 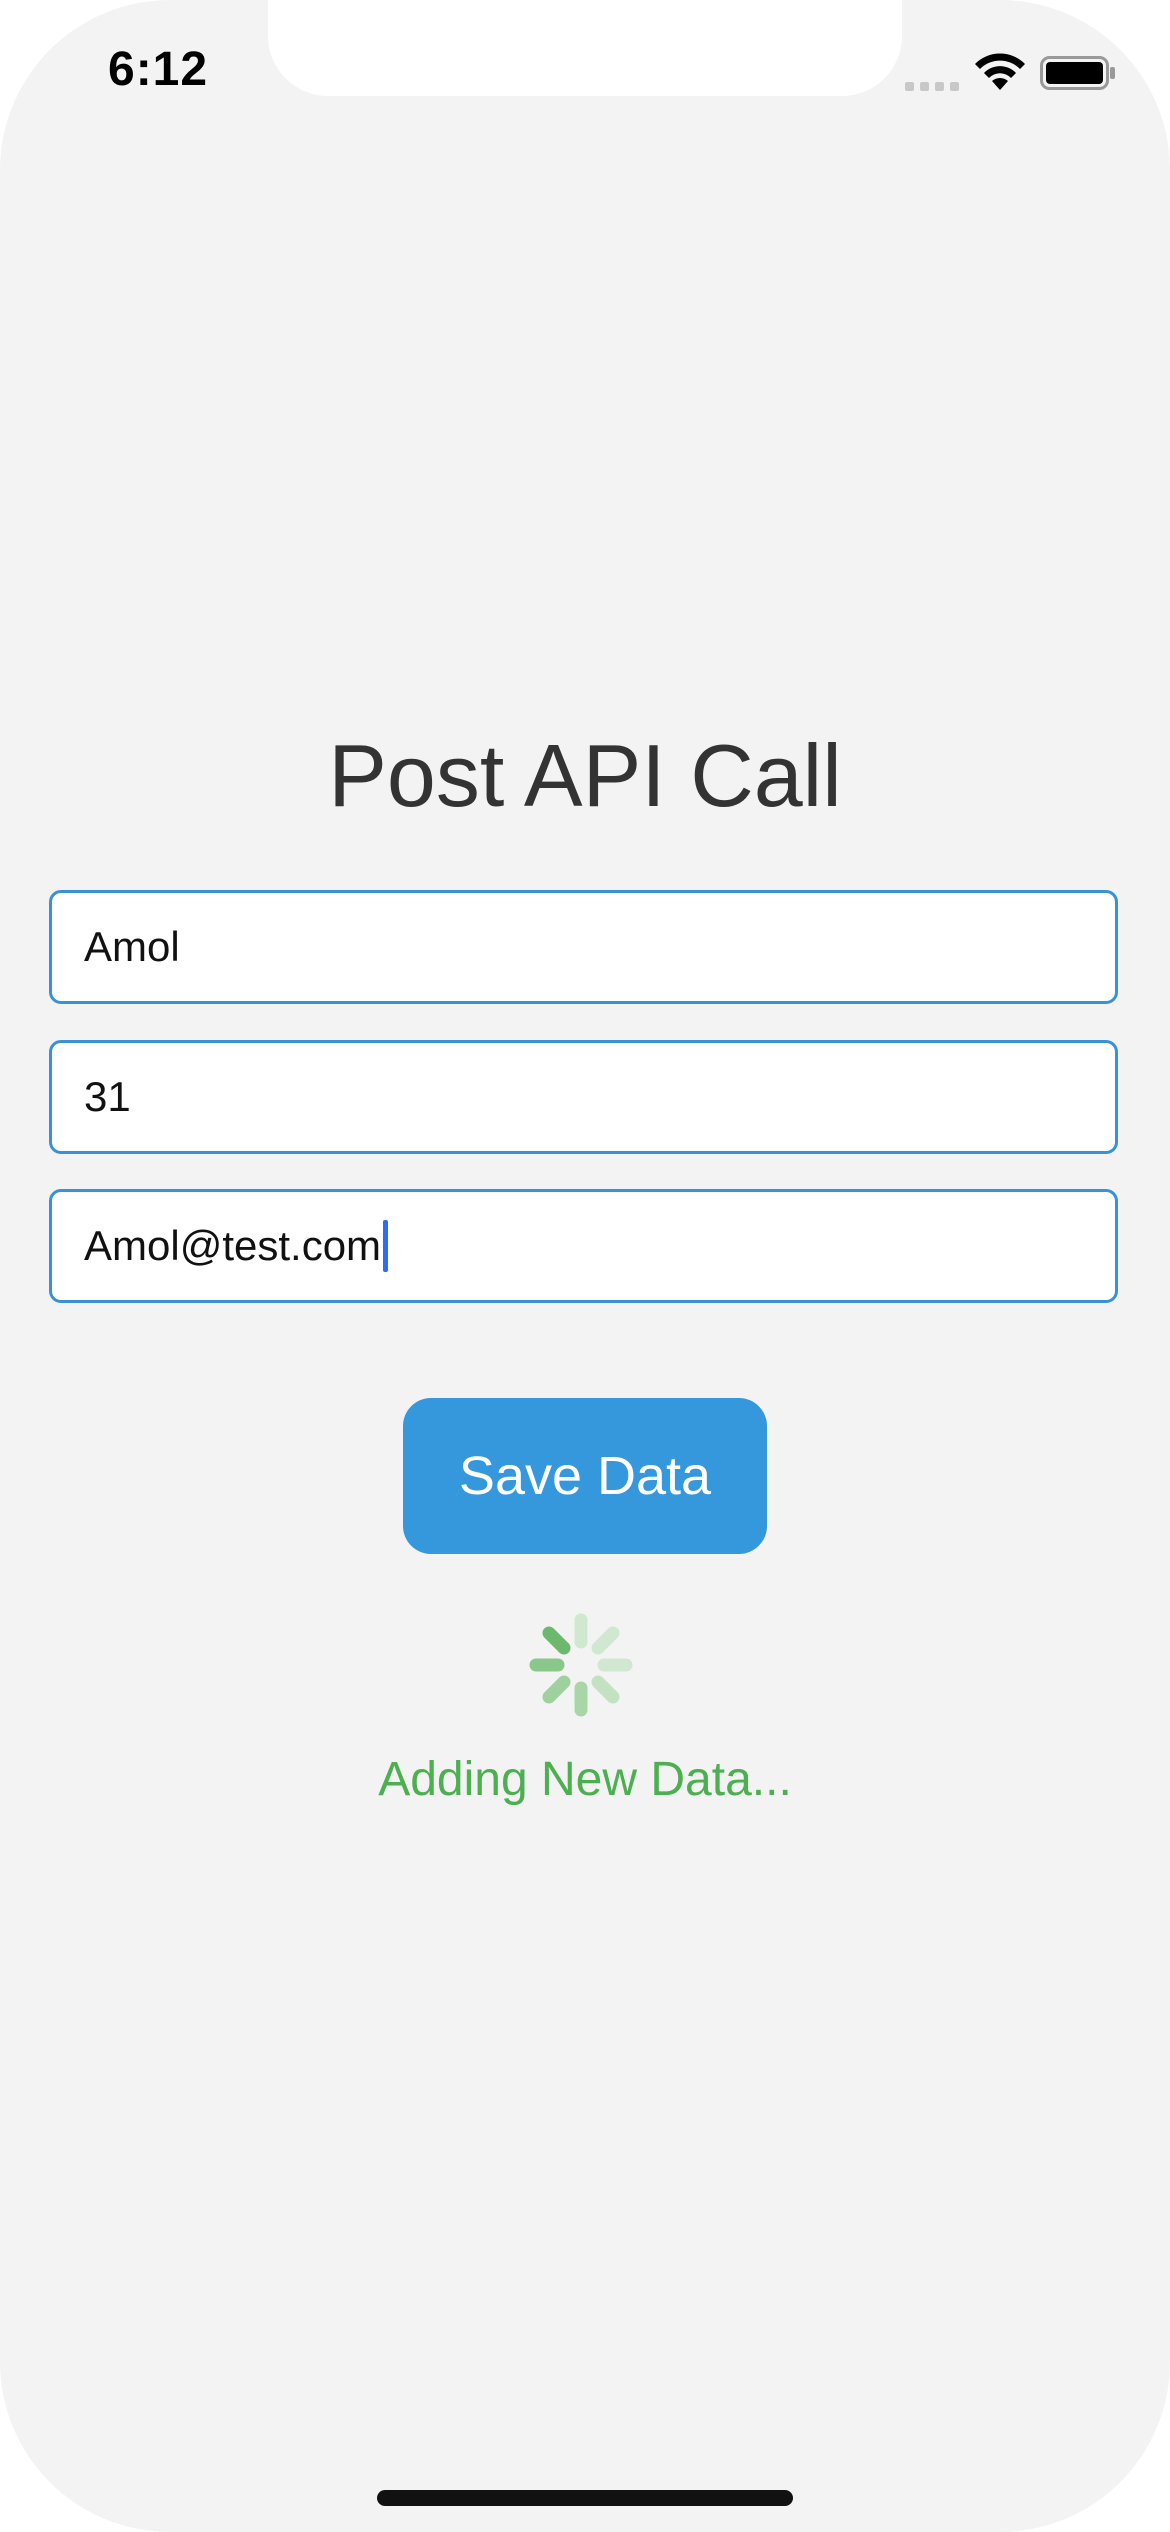 I want to click on age-input: 31, so click(x=583, y=1097).